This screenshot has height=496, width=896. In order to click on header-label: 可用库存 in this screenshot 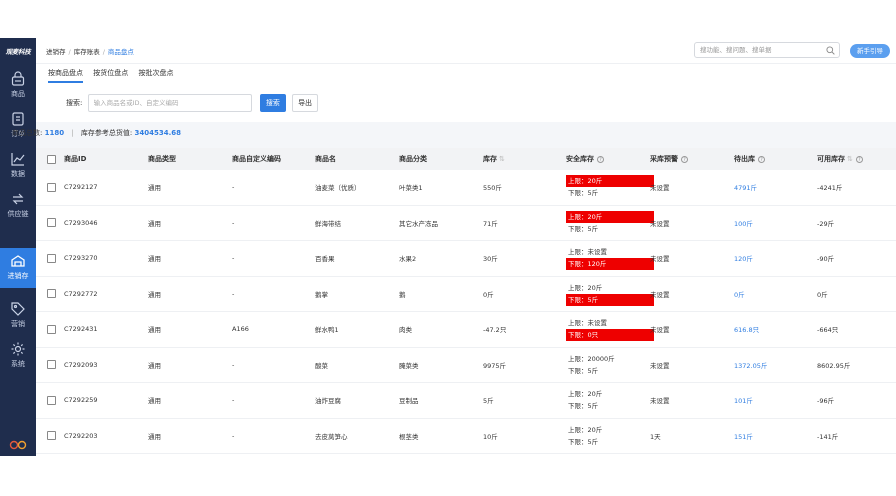, I will do `click(831, 159)`.